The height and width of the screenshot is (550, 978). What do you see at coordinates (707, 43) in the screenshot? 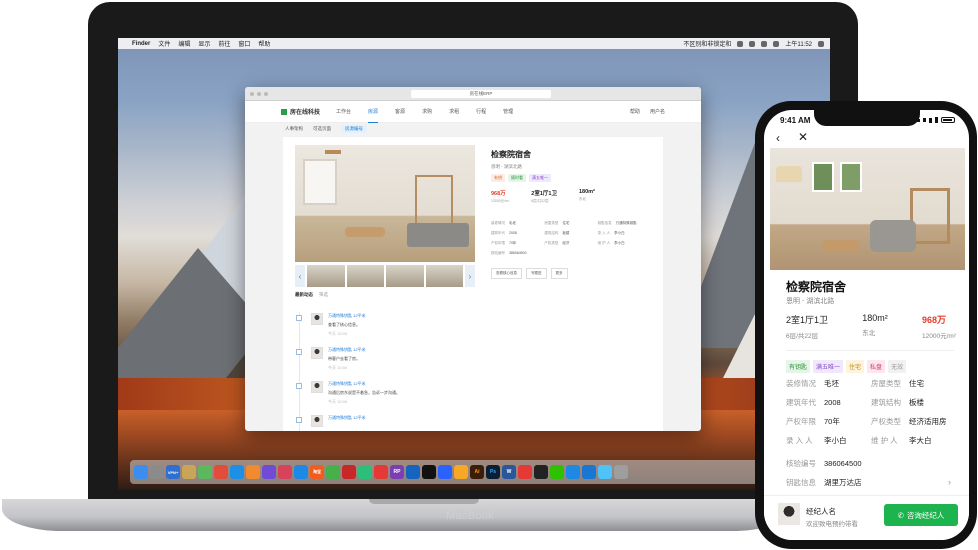
I see `input-method-label: 不区别和非锁定和` at bounding box center [707, 43].